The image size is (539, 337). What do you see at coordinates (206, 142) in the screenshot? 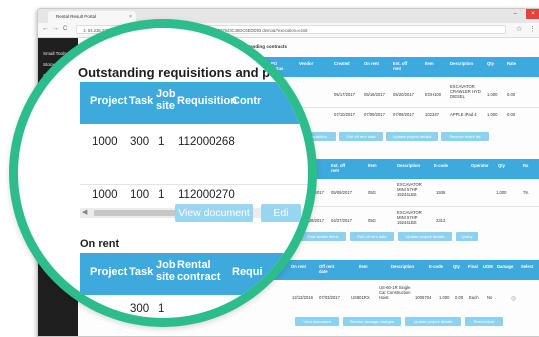
I see `row-requisition: 112000268` at bounding box center [206, 142].